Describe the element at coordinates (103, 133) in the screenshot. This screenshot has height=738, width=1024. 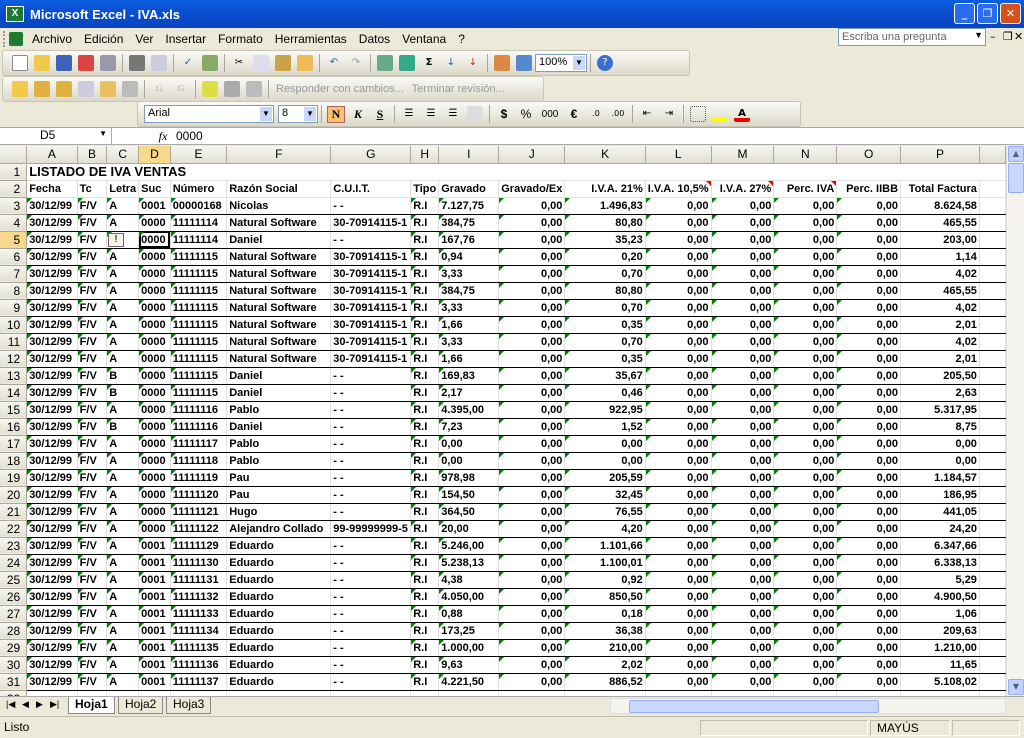
I see `chevron-down-icon: ▼` at that location.